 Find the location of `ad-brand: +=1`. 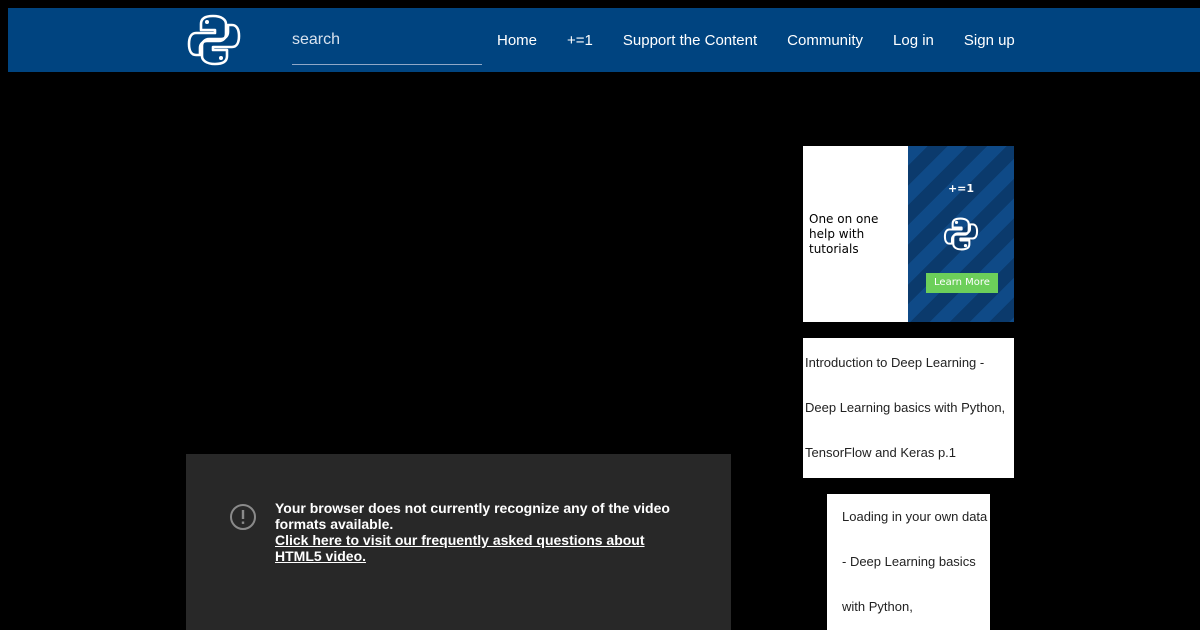

ad-brand: +=1 is located at coordinates (961, 188).